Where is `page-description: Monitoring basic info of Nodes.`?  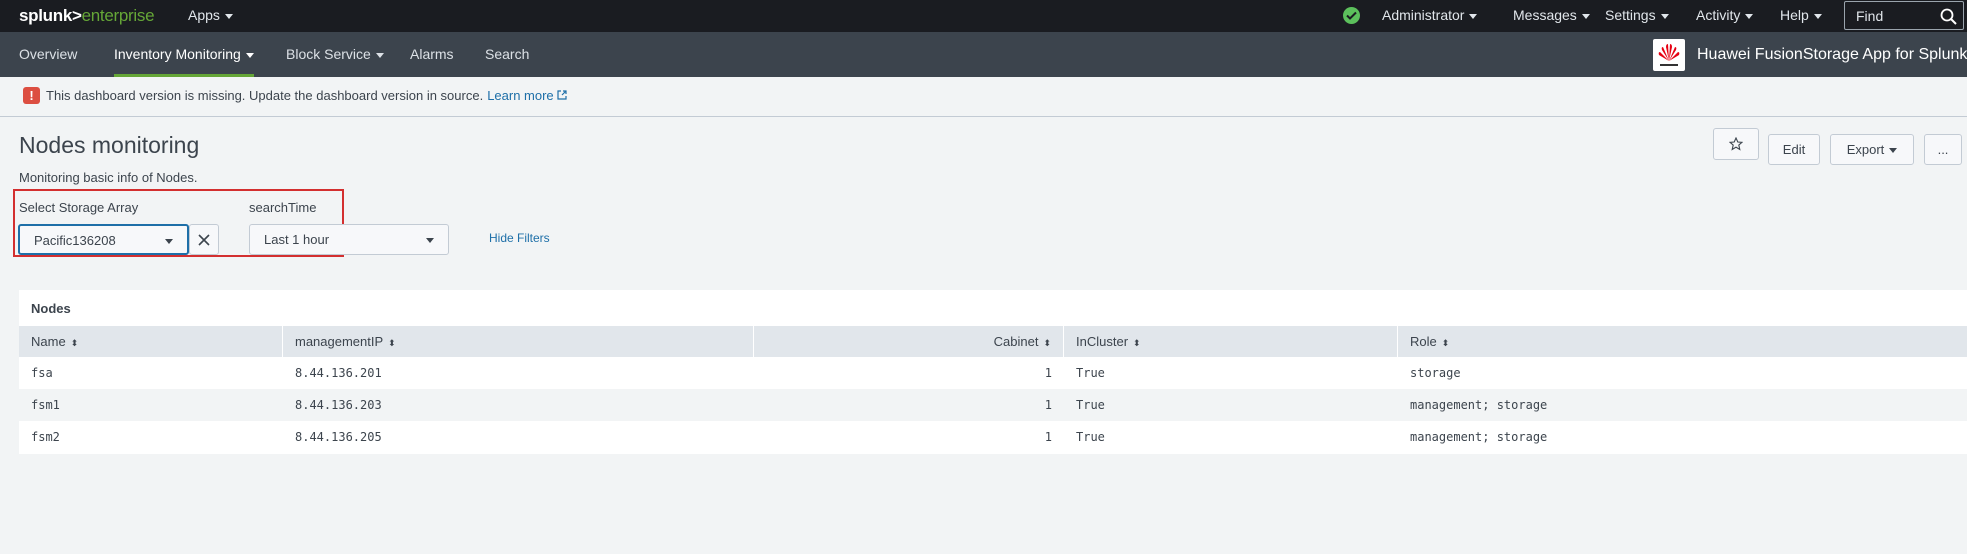
page-description: Monitoring basic info of Nodes. is located at coordinates (108, 177).